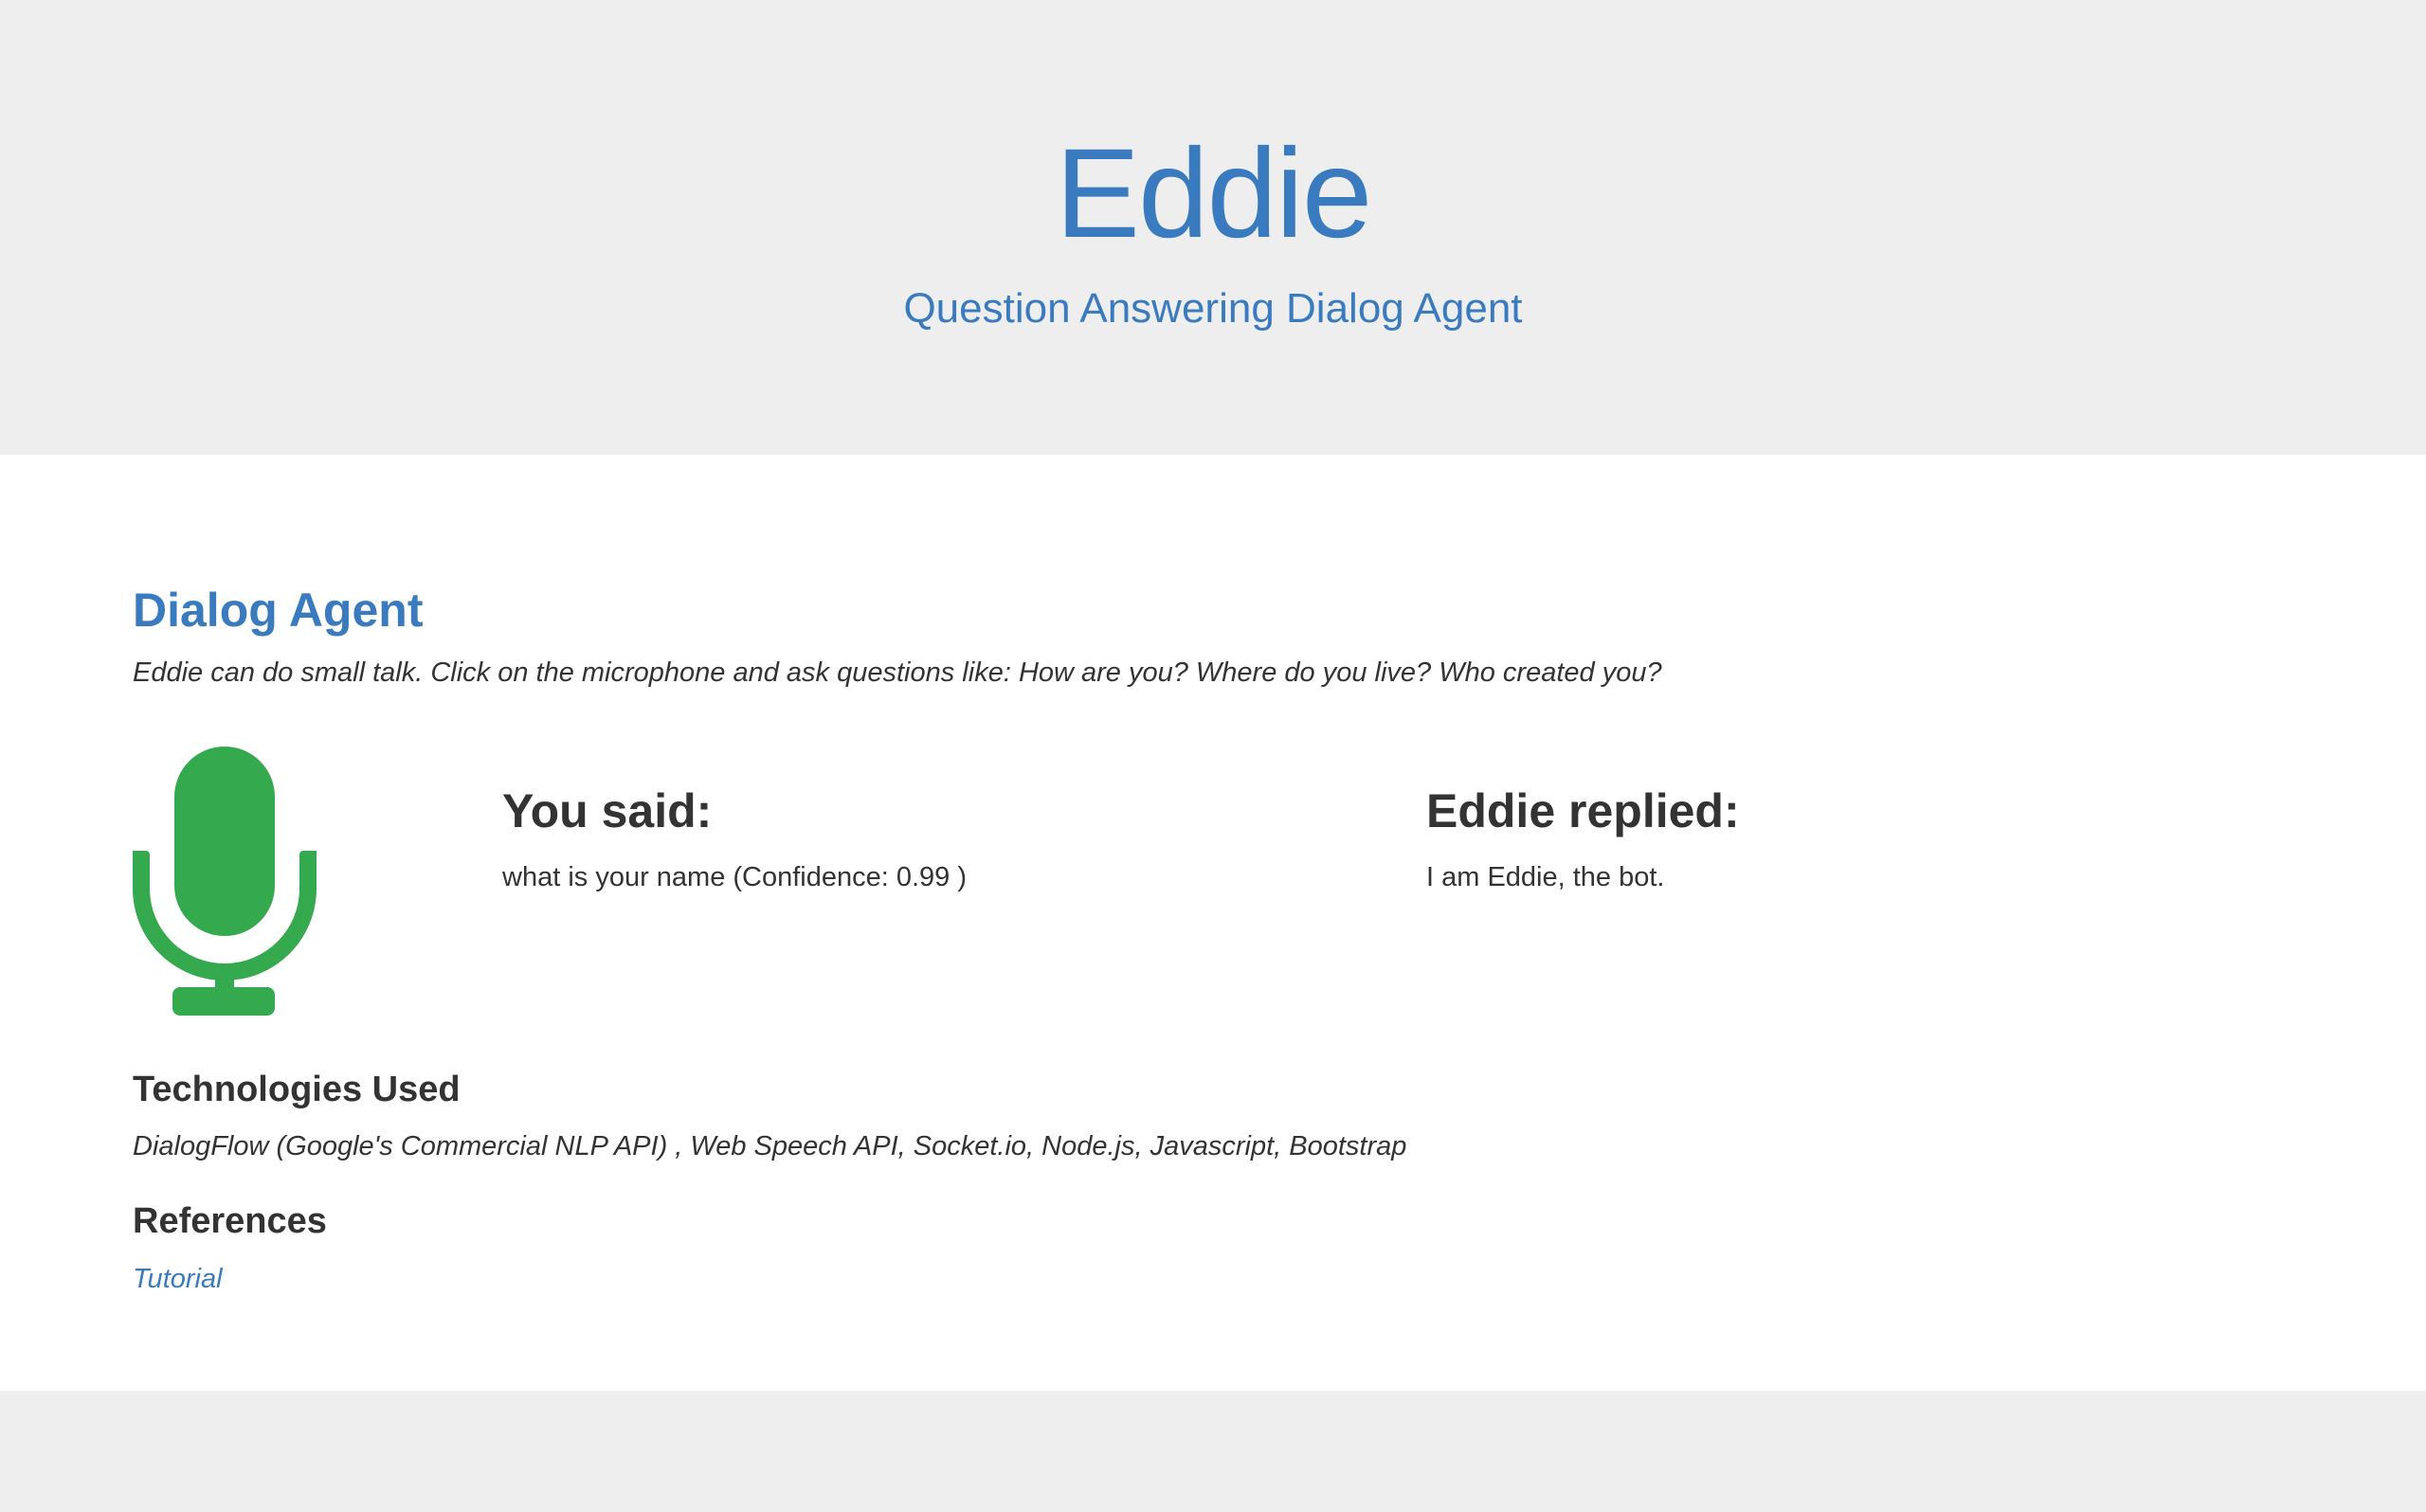 Image resolution: width=2426 pixels, height=1512 pixels. Describe the element at coordinates (297, 1089) in the screenshot. I see `technologies-heading: Technologies Used` at that location.